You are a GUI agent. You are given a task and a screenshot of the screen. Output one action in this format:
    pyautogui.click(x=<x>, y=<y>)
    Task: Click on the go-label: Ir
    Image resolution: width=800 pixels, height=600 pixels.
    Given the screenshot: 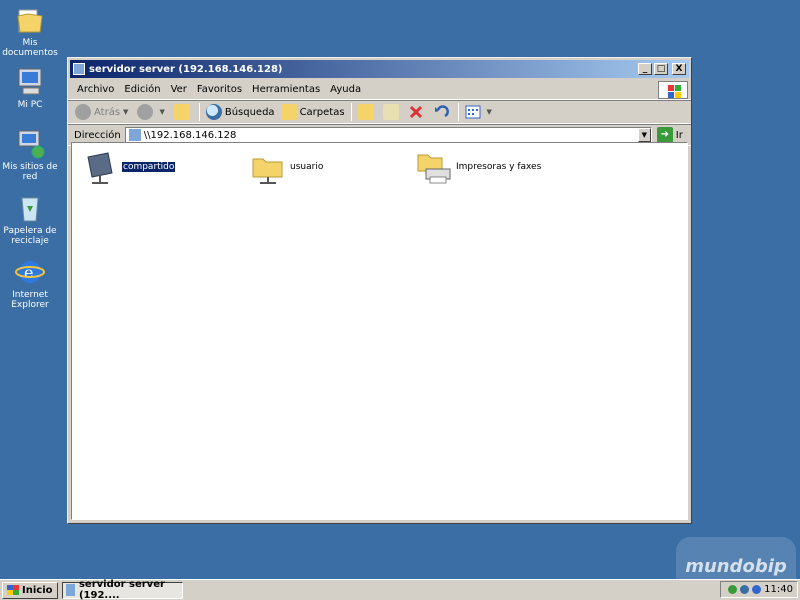 What is the action you would take?
    pyautogui.click(x=679, y=135)
    